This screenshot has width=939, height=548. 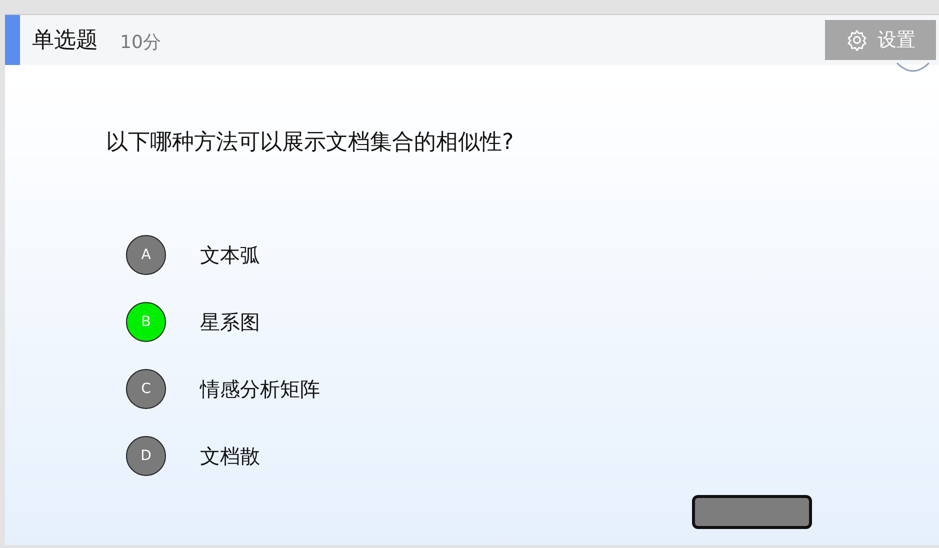 What do you see at coordinates (857, 40) in the screenshot?
I see `settings-icon` at bounding box center [857, 40].